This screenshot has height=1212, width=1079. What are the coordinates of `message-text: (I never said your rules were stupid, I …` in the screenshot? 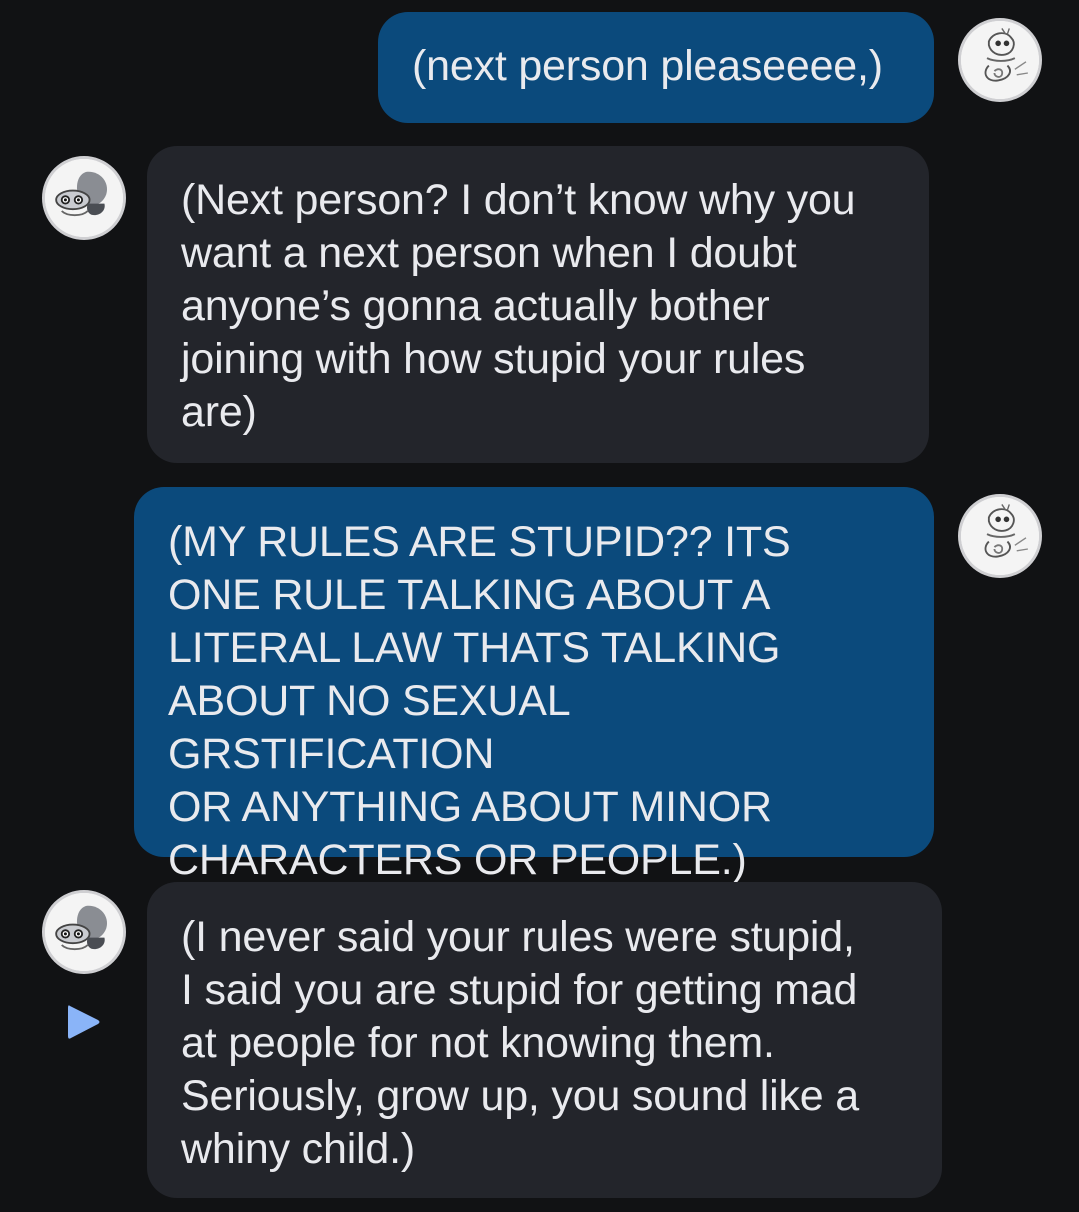 It's located at (520, 1043).